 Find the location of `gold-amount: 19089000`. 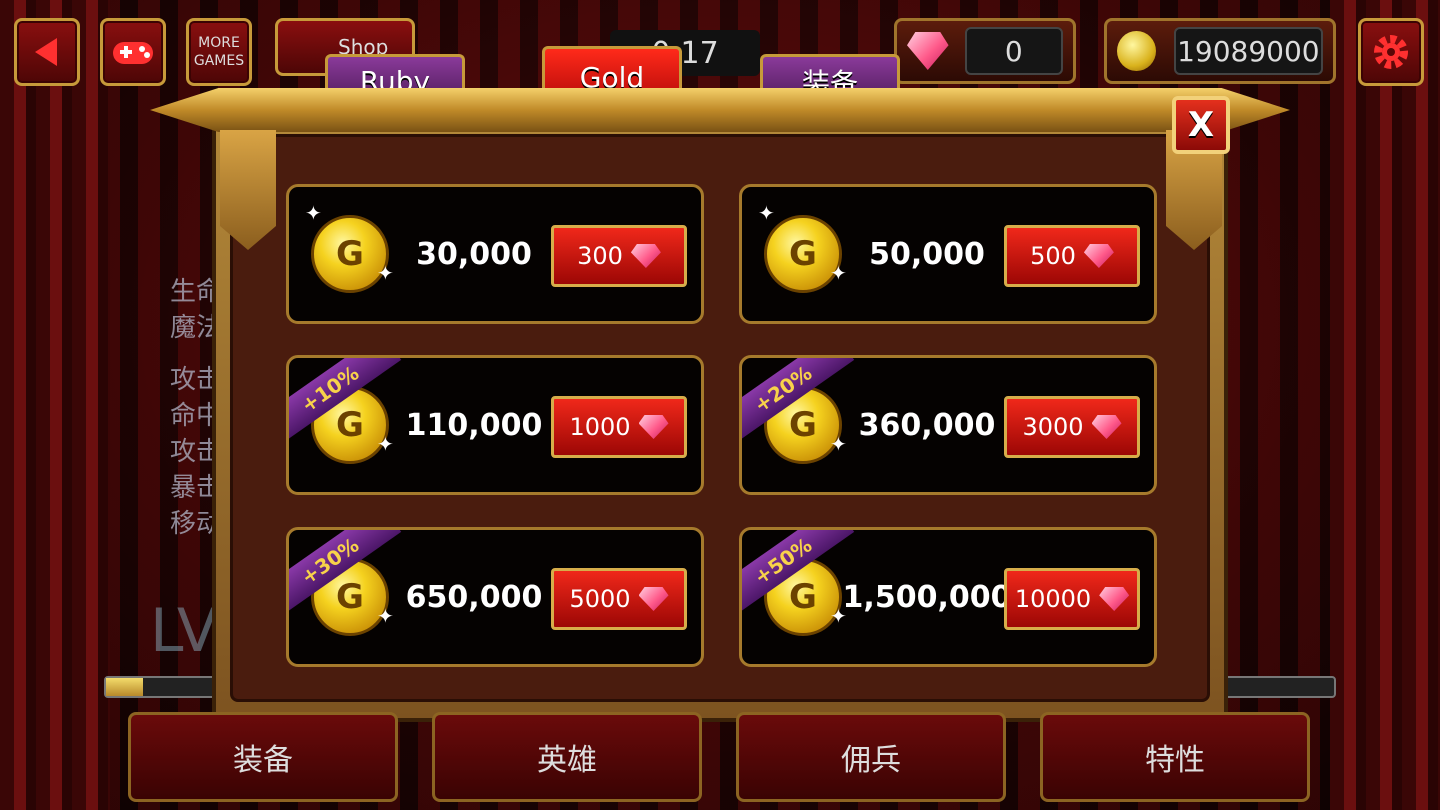

gold-amount: 19089000 is located at coordinates (1248, 51).